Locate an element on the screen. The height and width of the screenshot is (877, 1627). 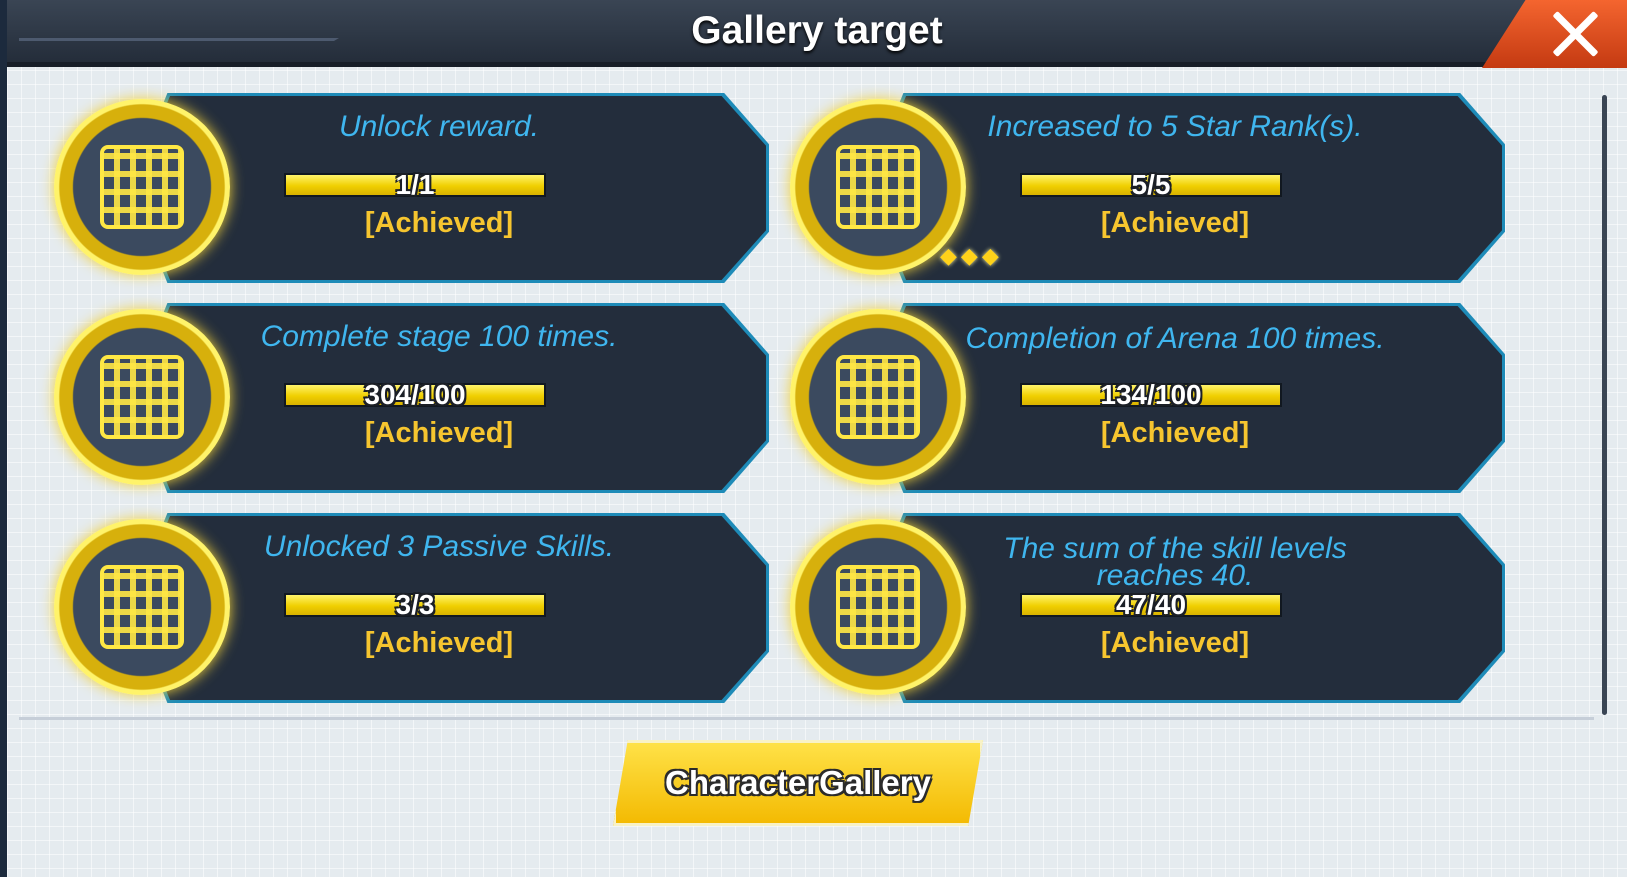
progress-bar: 1/1 is located at coordinates (415, 184).